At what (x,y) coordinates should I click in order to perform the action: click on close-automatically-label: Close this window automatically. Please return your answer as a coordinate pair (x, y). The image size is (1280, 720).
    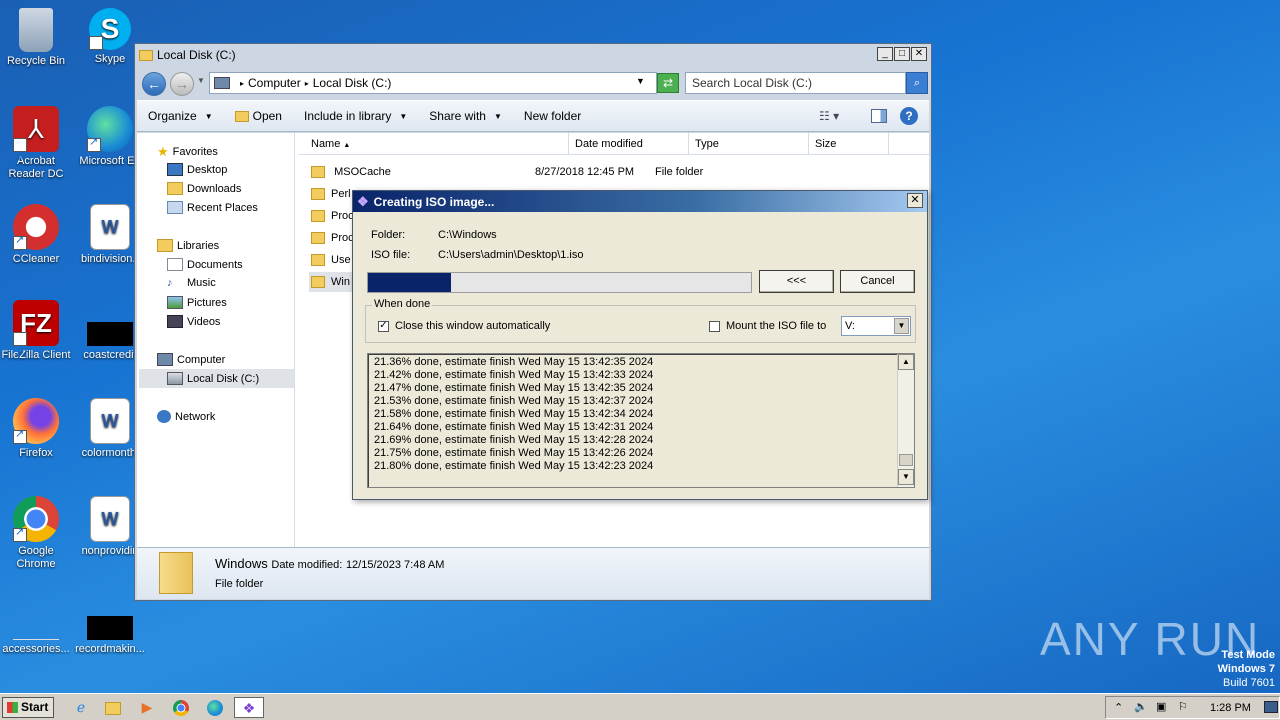
    Looking at the image, I should click on (473, 326).